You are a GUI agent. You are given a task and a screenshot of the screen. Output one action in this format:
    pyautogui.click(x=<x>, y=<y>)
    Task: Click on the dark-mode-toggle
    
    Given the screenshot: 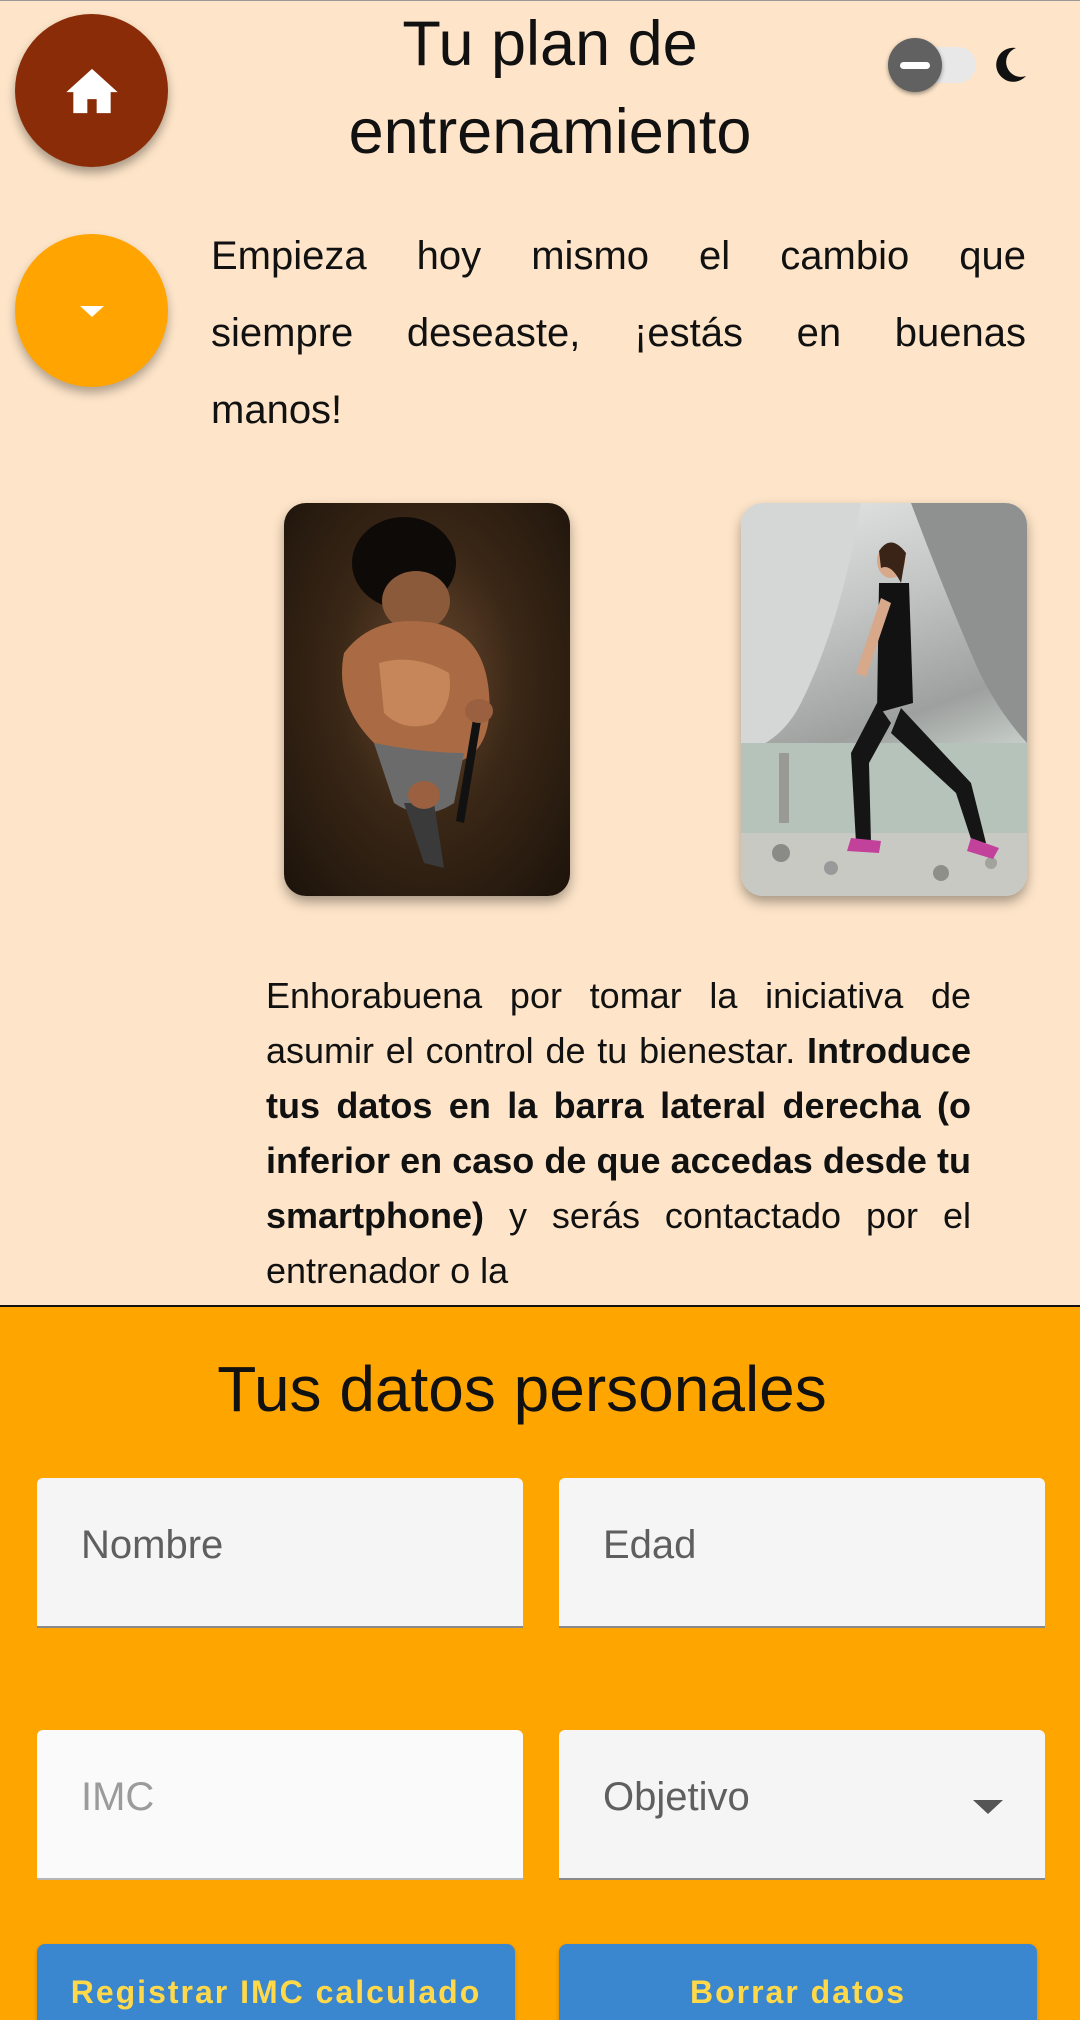 What is the action you would take?
    pyautogui.click(x=963, y=65)
    